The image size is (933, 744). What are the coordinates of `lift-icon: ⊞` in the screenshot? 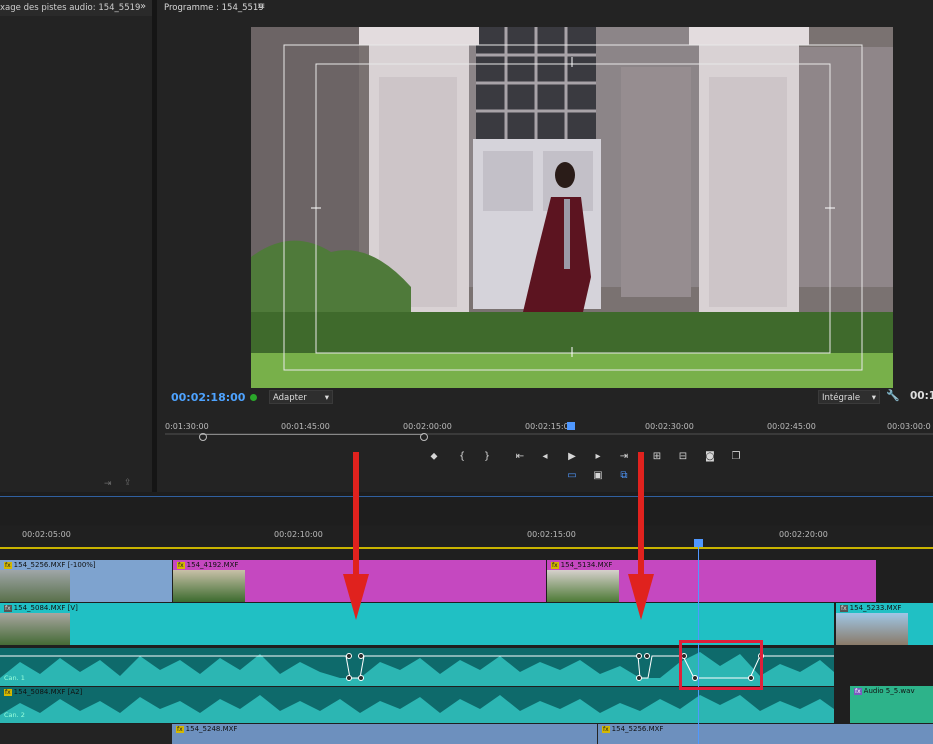 It's located at (657, 456).